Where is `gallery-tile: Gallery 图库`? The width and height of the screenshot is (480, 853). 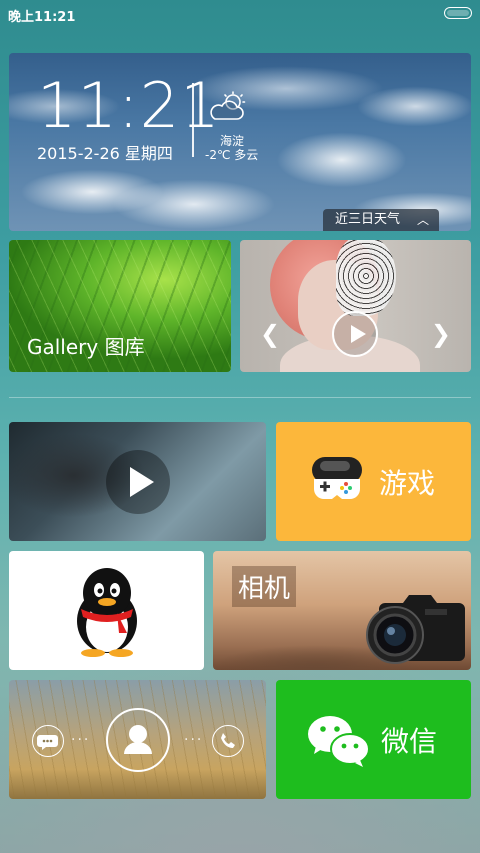
gallery-tile: Gallery 图库 is located at coordinates (120, 306).